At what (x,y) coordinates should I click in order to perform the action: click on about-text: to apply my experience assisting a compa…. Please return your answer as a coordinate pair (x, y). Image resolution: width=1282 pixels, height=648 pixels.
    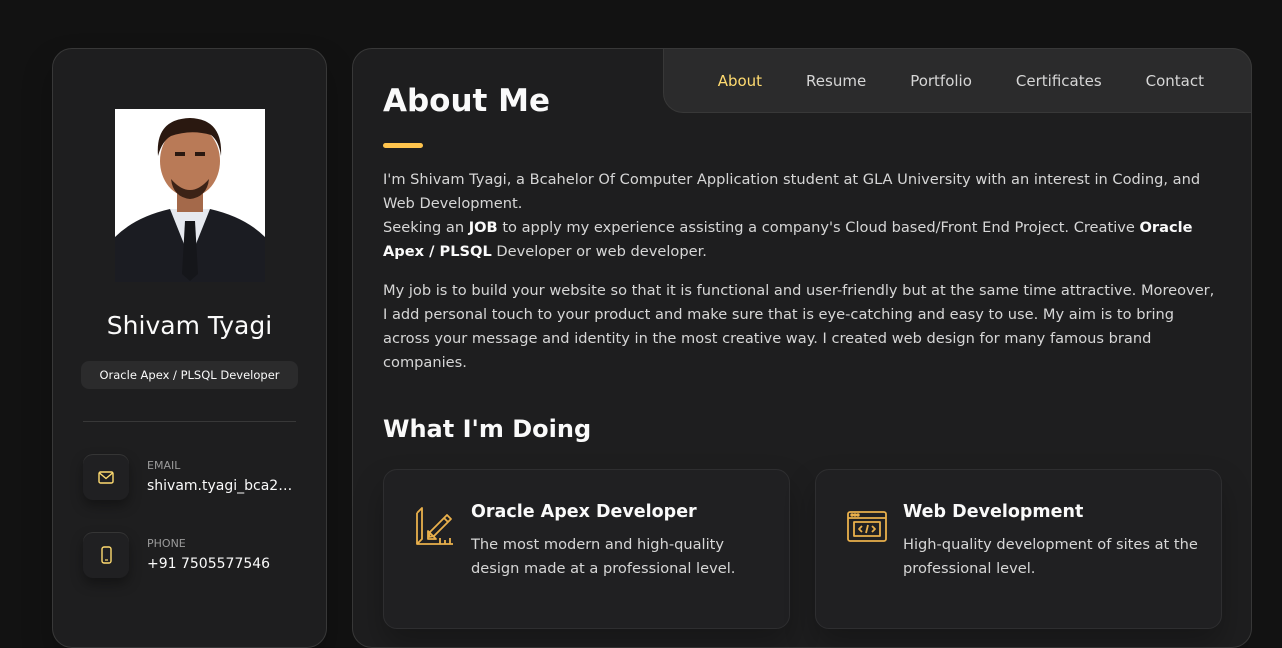
    Looking at the image, I should click on (818, 227).